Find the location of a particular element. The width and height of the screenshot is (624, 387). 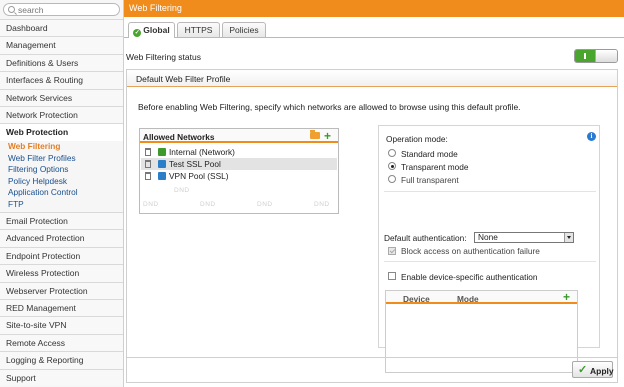

tab-policies-label: Policies is located at coordinates (244, 30).